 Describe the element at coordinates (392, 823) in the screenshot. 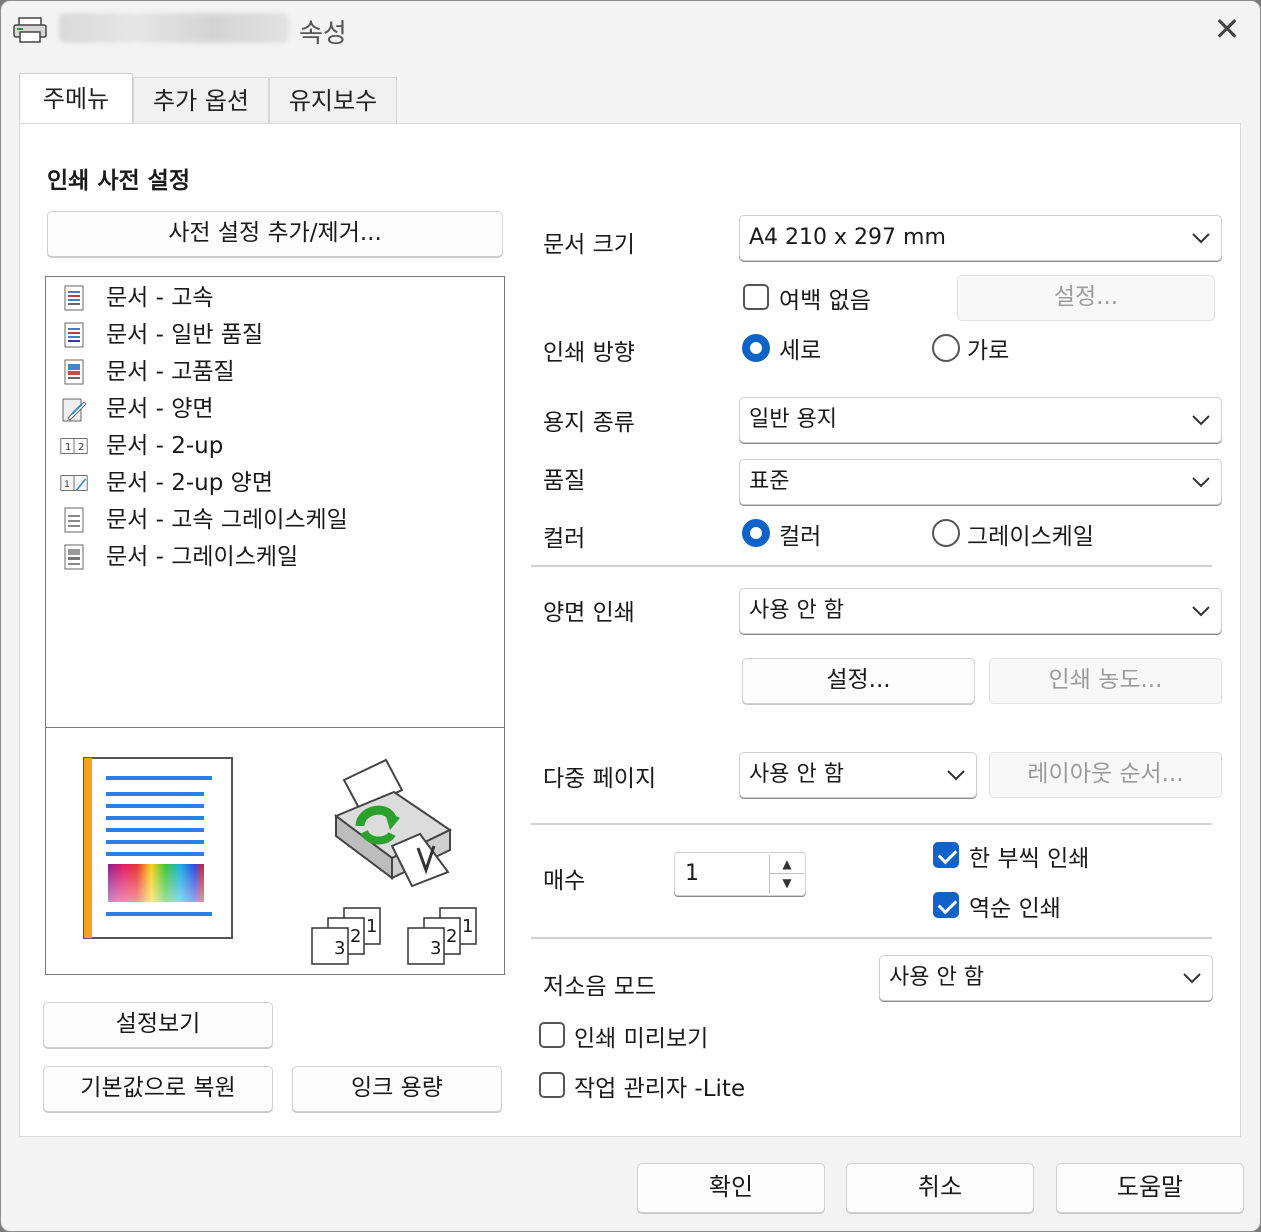

I see `printer-icon` at that location.